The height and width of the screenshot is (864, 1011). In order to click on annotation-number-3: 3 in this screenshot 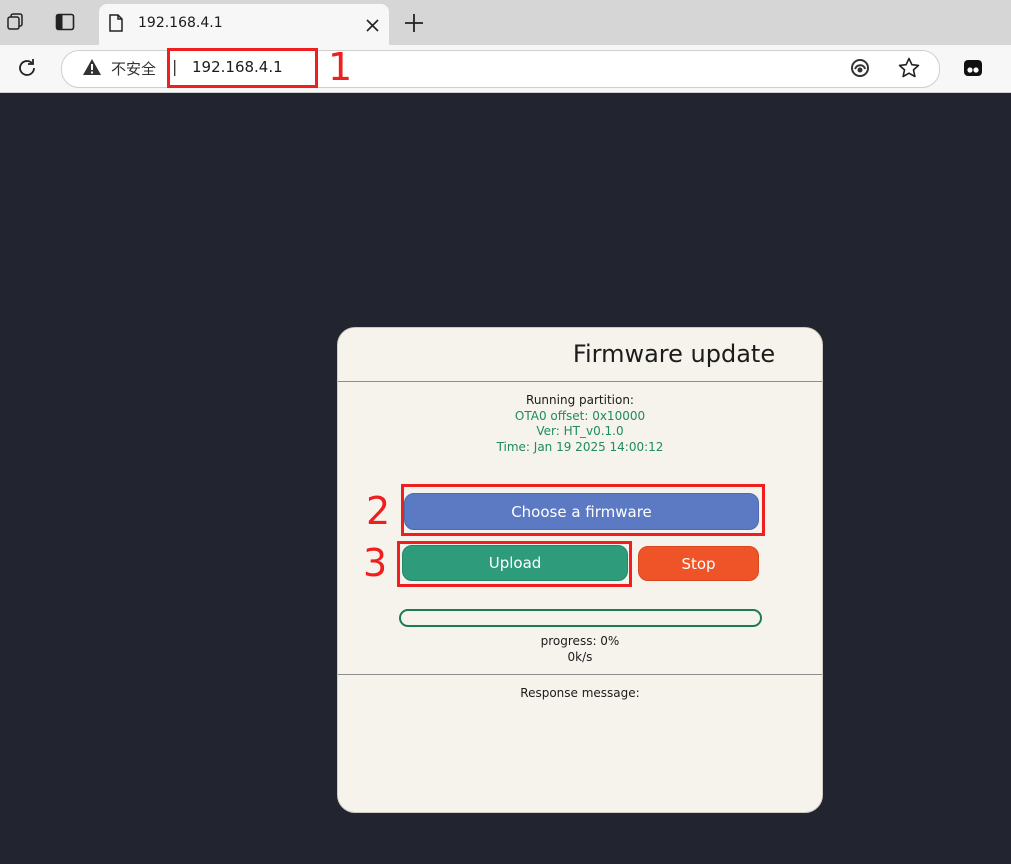, I will do `click(375, 563)`.